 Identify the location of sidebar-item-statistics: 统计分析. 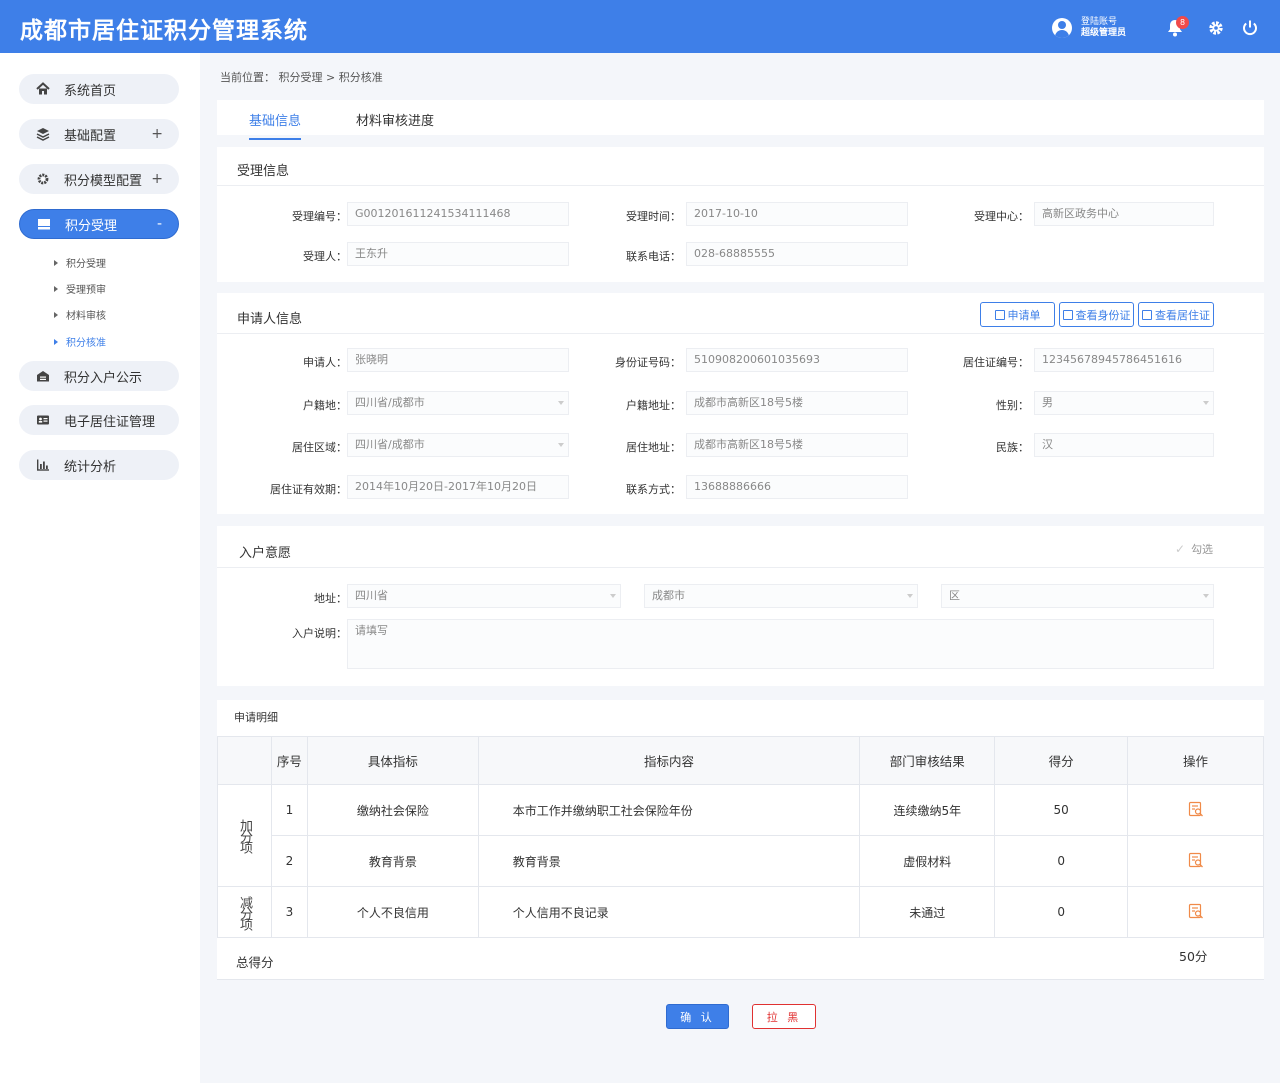
(99, 465).